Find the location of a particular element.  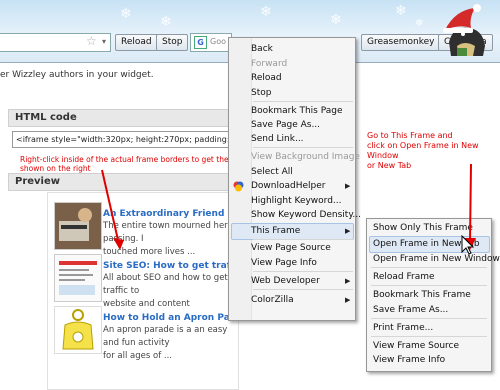

arrow-head-icon is located at coordinates (118, 244).